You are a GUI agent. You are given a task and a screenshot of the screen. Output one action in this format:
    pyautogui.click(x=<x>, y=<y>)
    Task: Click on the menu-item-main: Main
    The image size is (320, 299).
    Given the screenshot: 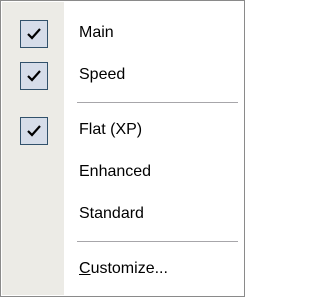 What is the action you would take?
    pyautogui.click(x=122, y=33)
    